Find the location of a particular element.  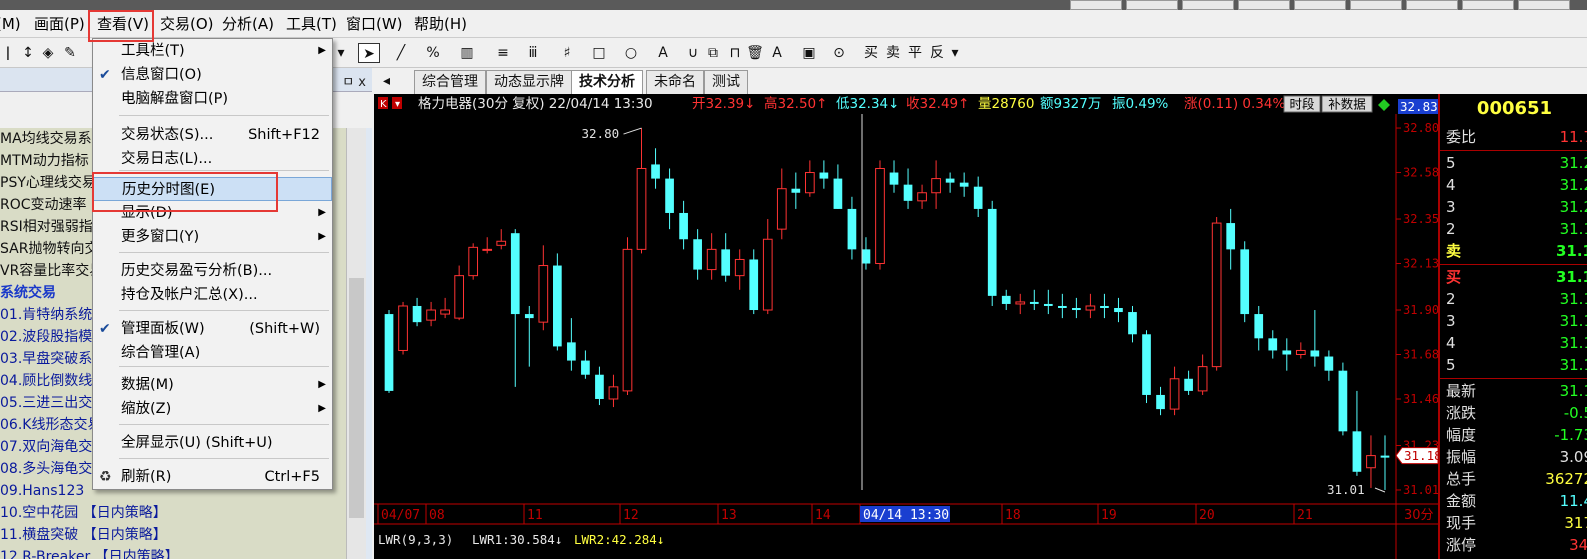

view-menu-item: 综合管理(A) is located at coordinates (212, 353).